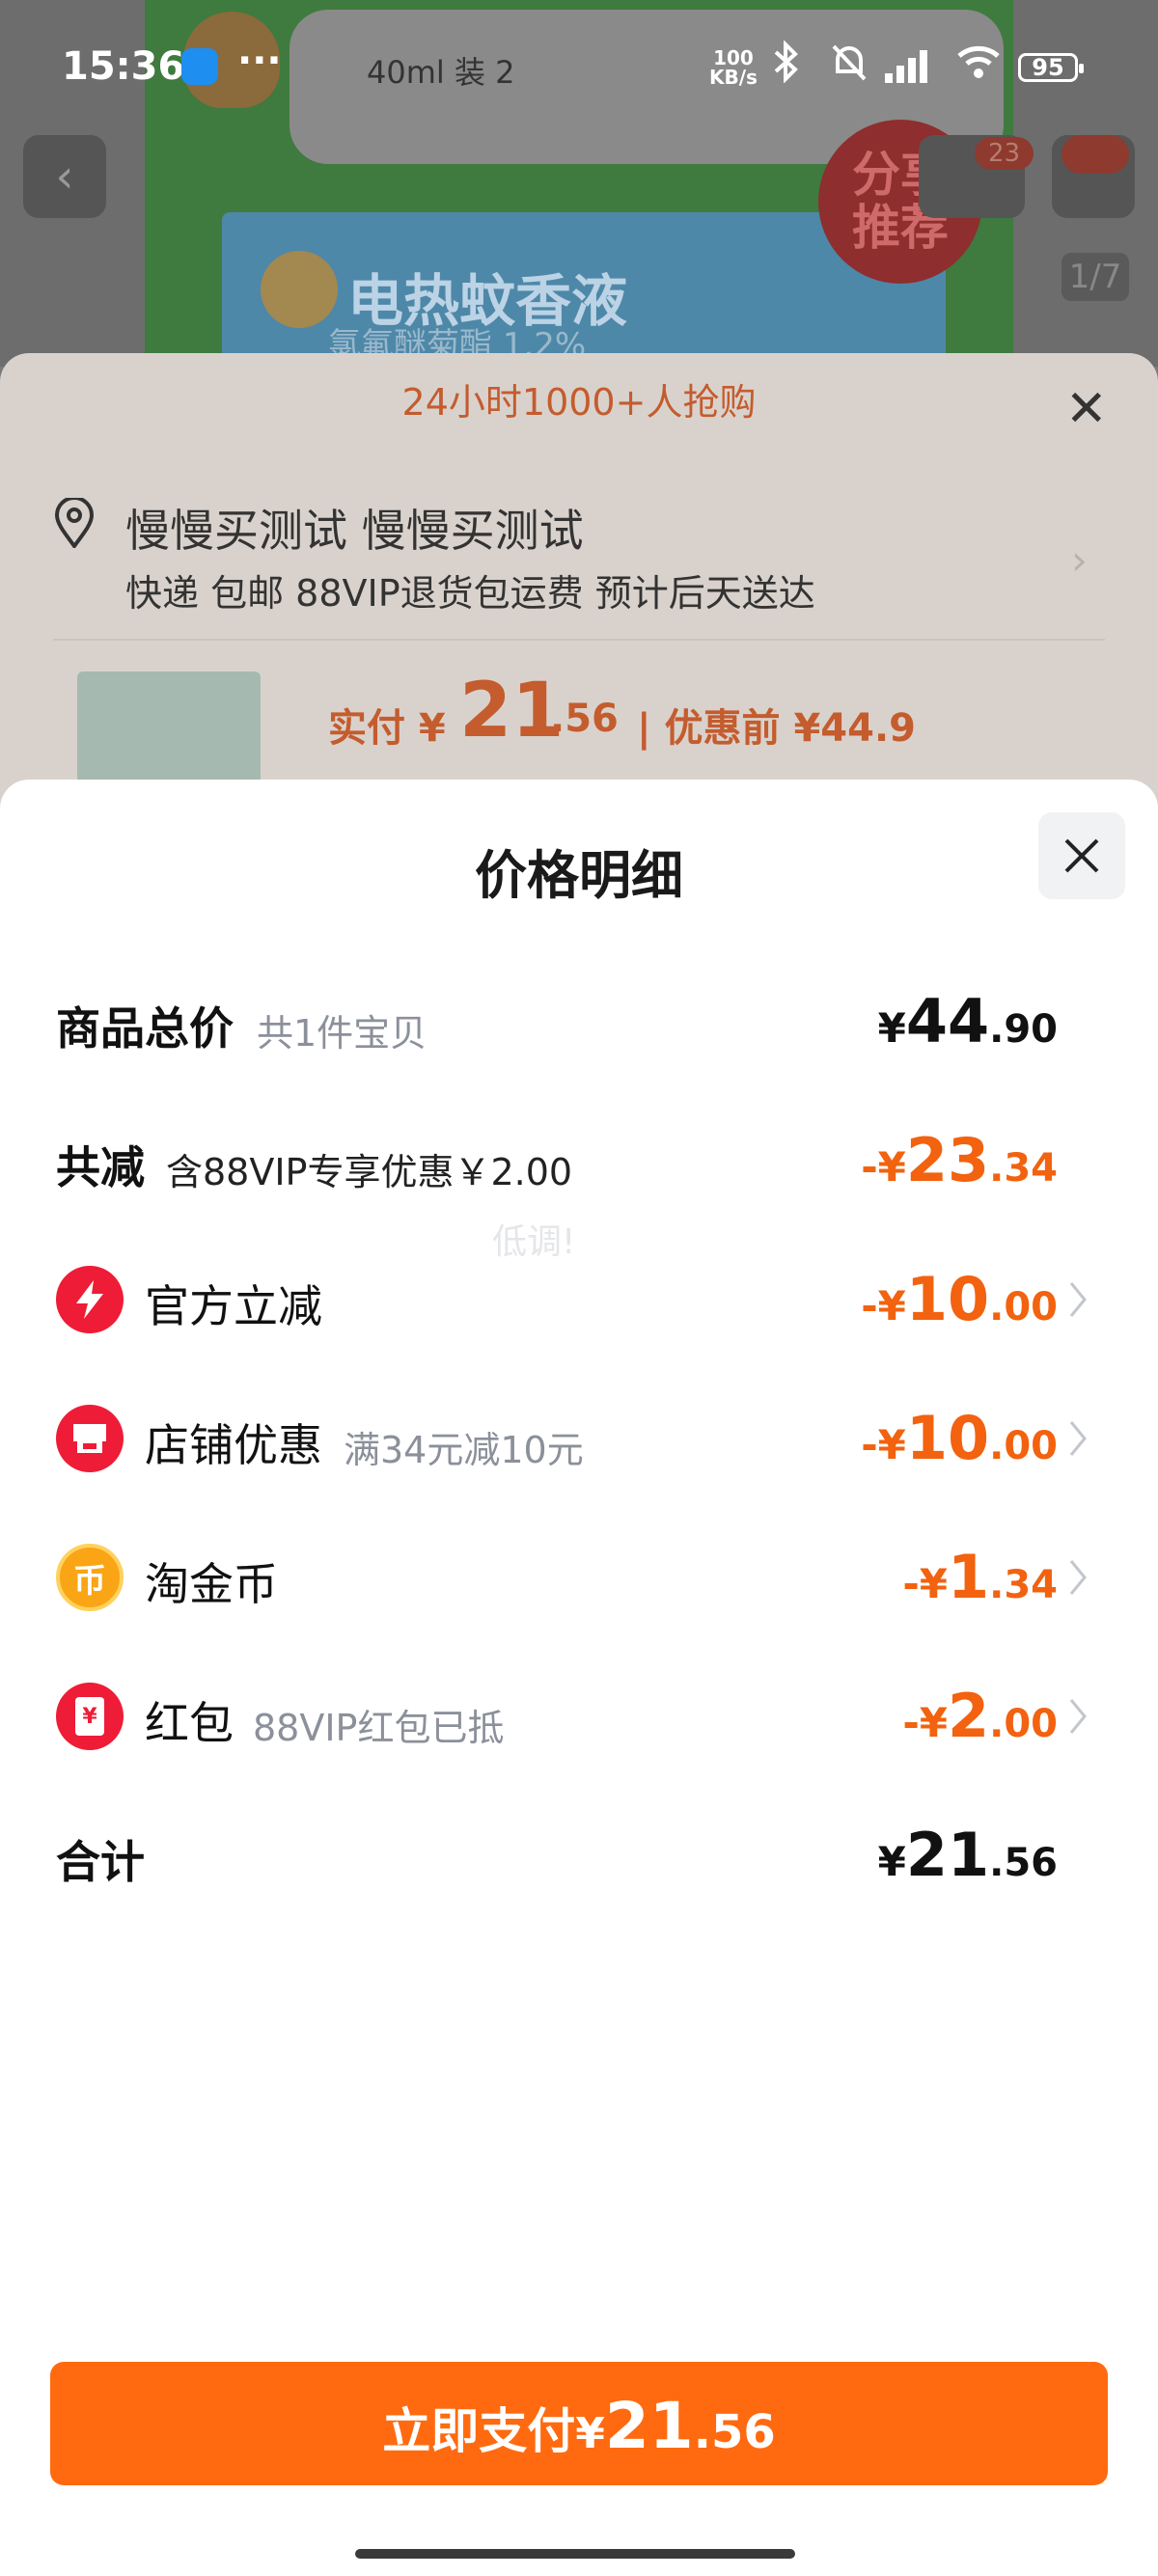 Image resolution: width=1158 pixels, height=2576 pixels. I want to click on price-row-official-discount: 官方立减 -¥10.00, so click(579, 1316).